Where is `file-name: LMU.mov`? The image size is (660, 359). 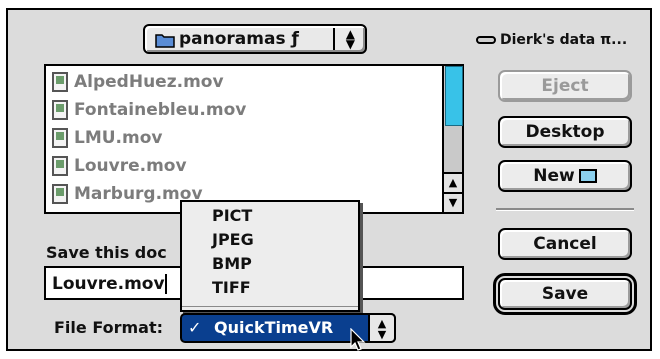
file-name: LMU.mov is located at coordinates (118, 138).